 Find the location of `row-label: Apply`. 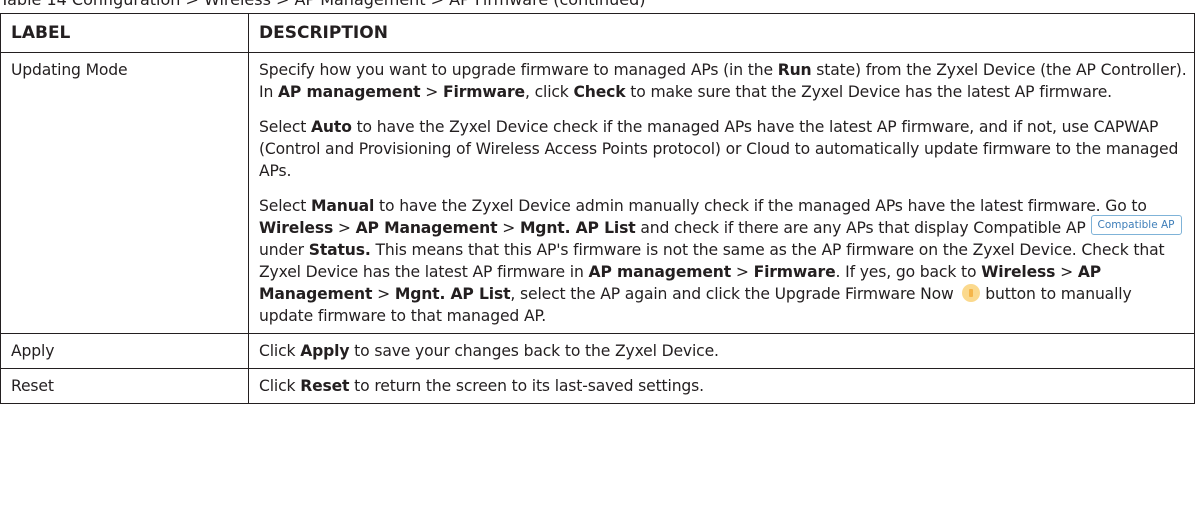

row-label: Apply is located at coordinates (124, 351).